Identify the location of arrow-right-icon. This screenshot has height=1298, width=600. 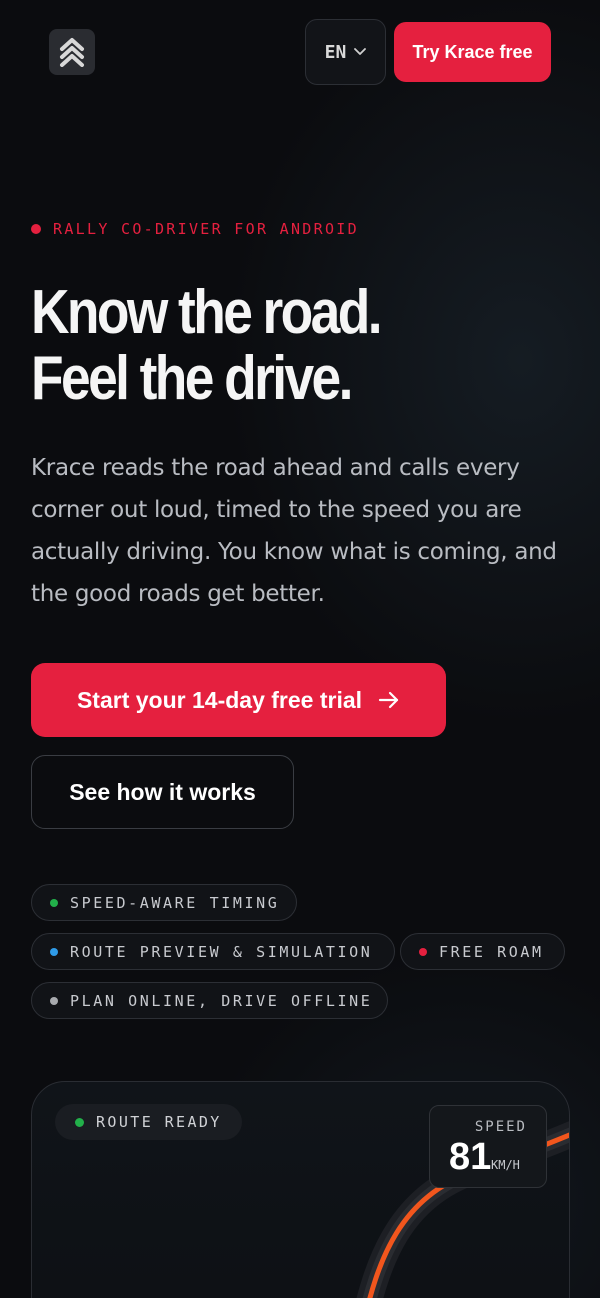
(388, 700).